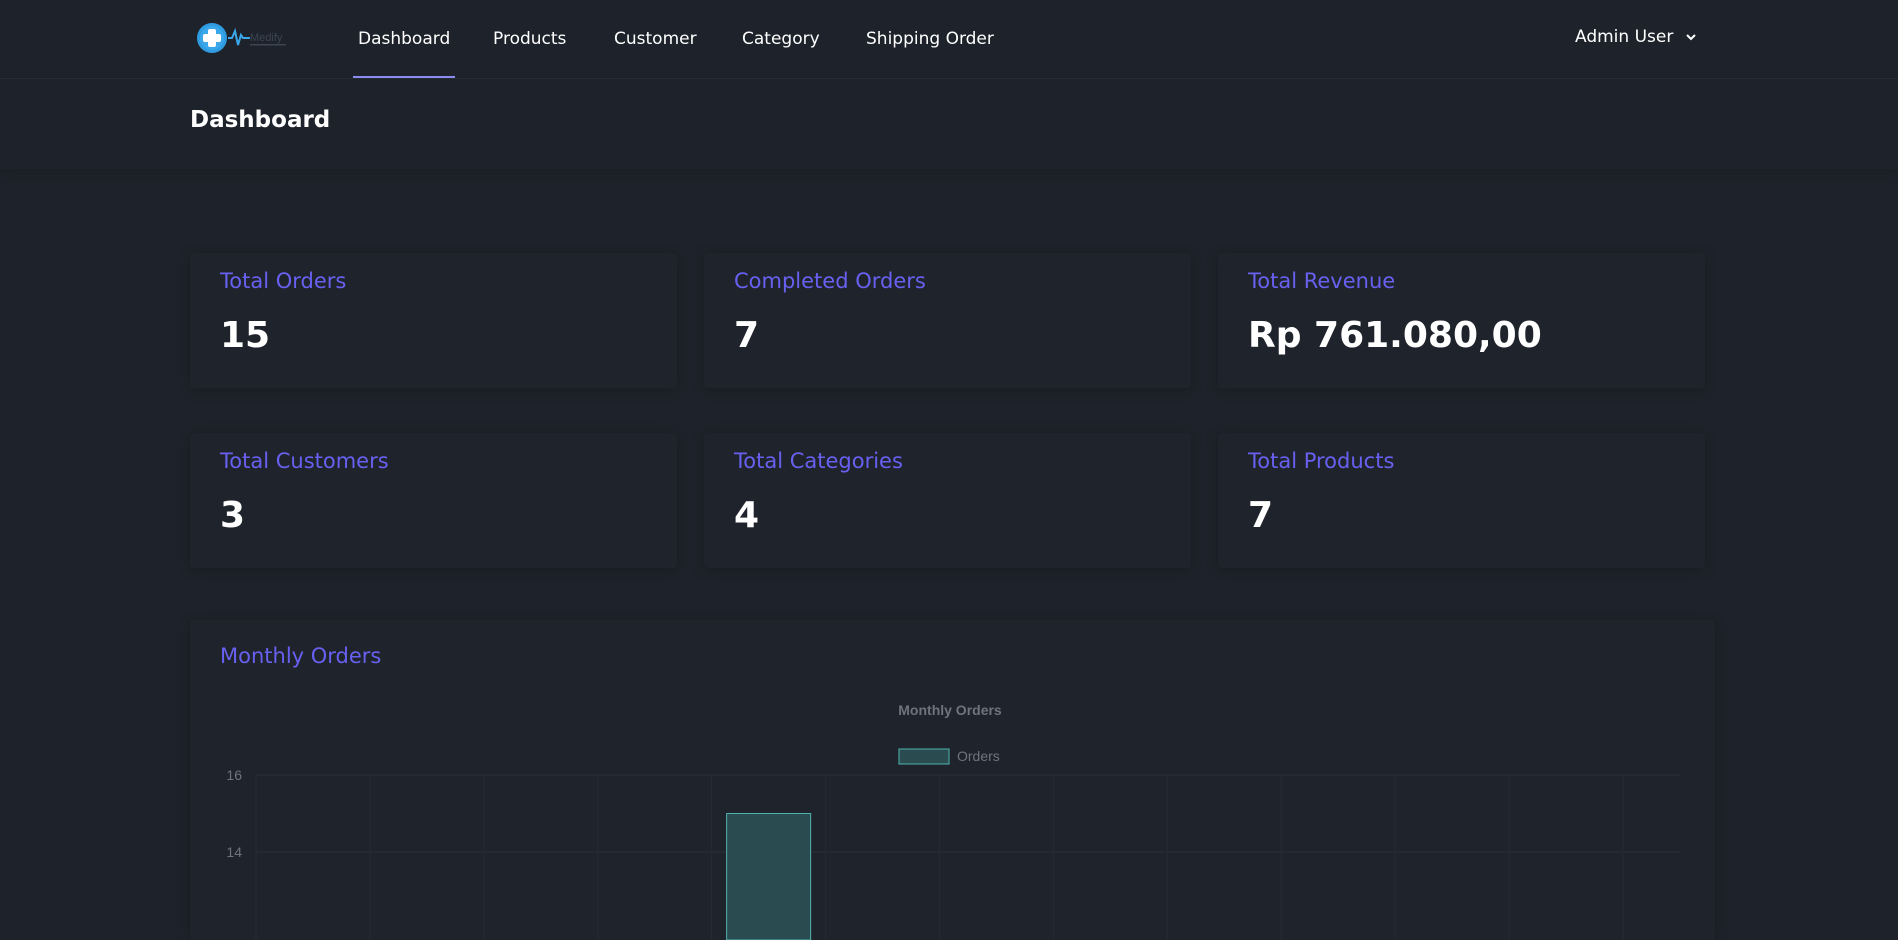 This screenshot has width=1898, height=940. Describe the element at coordinates (245, 335) in the screenshot. I see `stat-value: 15` at that location.